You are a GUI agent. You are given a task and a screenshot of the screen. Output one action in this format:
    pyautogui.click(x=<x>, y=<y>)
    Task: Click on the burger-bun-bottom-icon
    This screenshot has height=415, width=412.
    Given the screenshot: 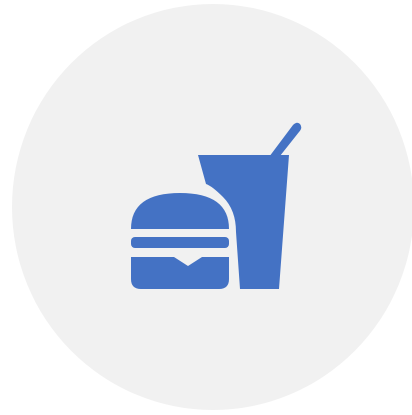 What is the action you would take?
    pyautogui.click(x=180, y=273)
    